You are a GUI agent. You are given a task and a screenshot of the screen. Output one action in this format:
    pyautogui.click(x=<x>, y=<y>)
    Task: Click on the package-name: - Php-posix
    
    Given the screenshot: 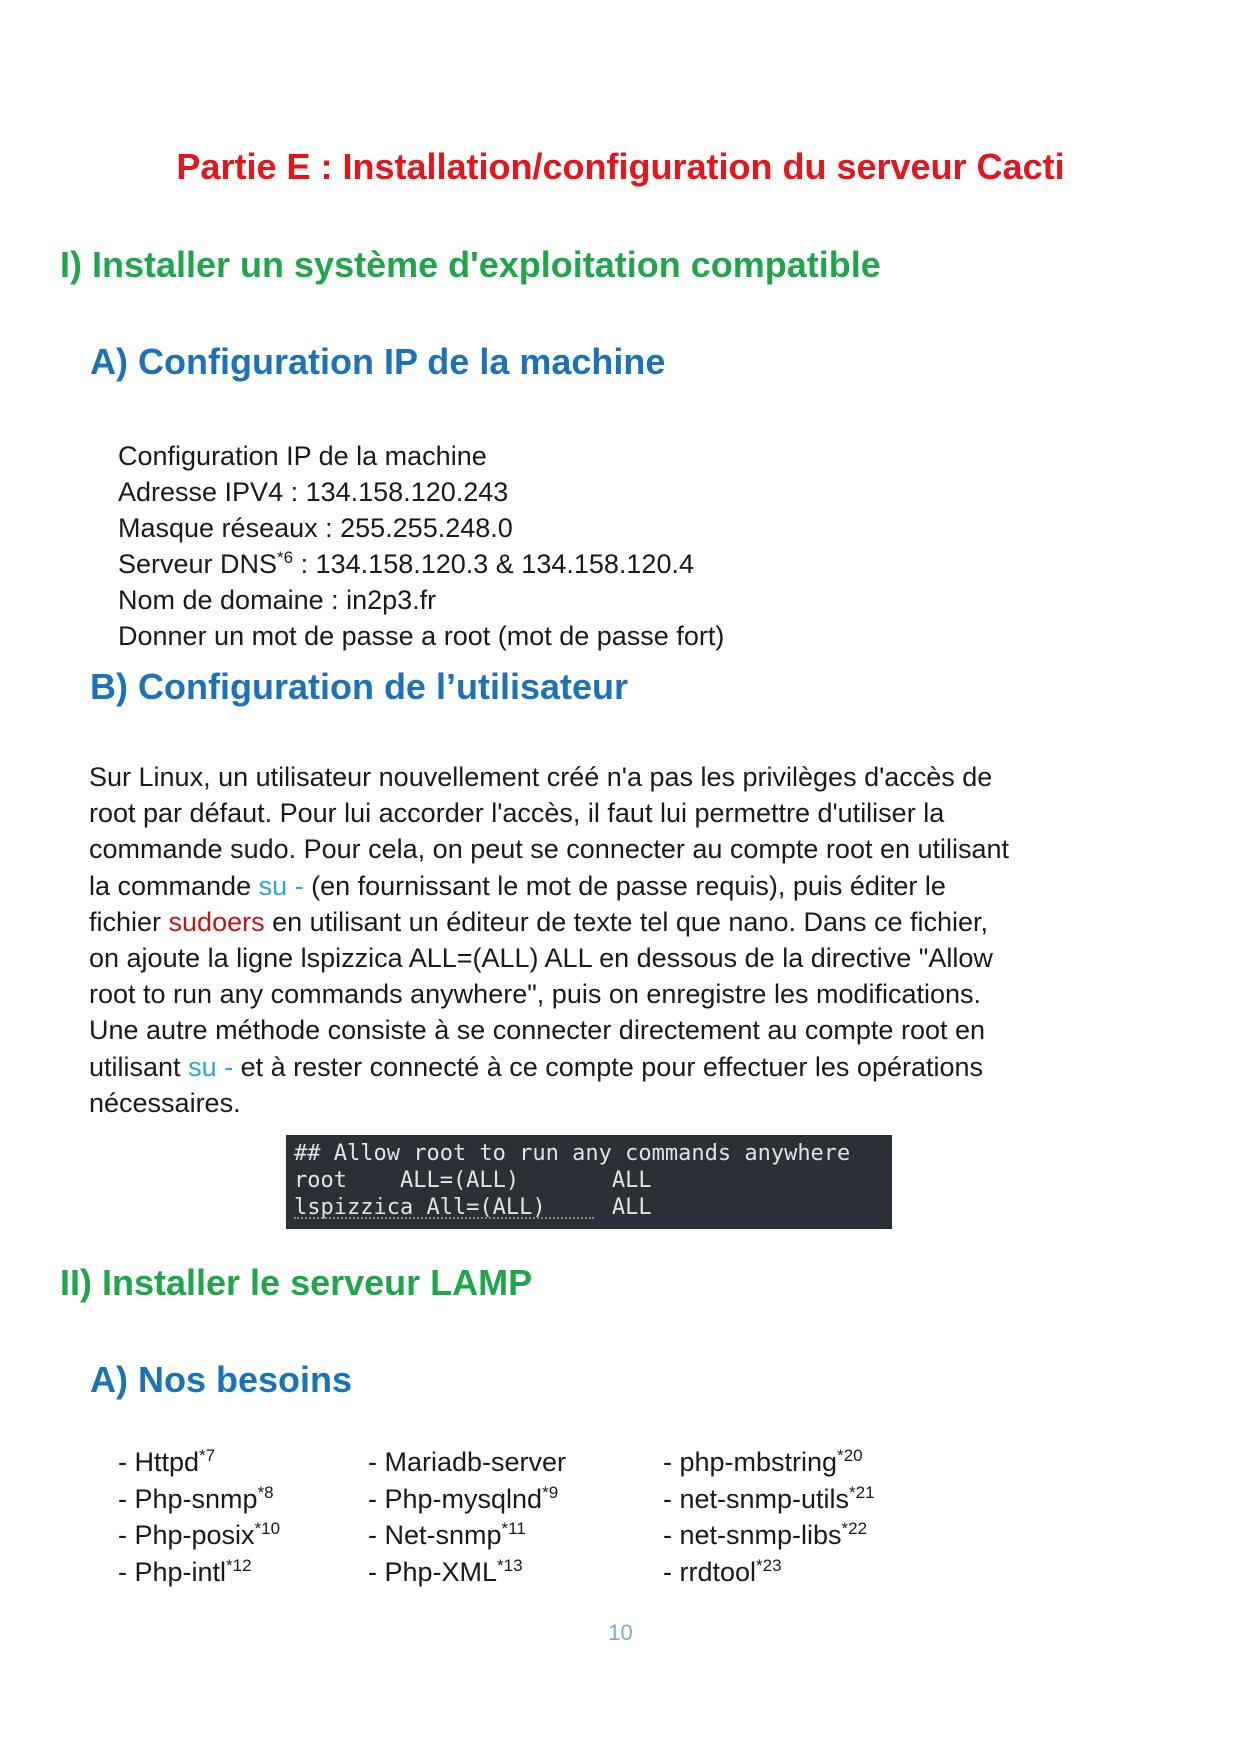 What is the action you would take?
    pyautogui.click(x=186, y=1535)
    